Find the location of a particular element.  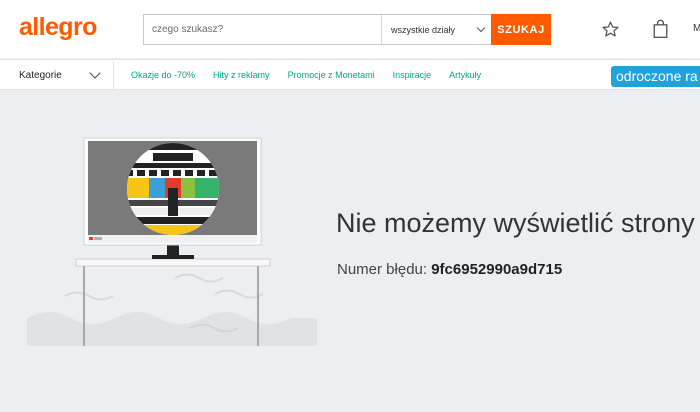

category-dropdown-value: wszystkie działy is located at coordinates (423, 29).